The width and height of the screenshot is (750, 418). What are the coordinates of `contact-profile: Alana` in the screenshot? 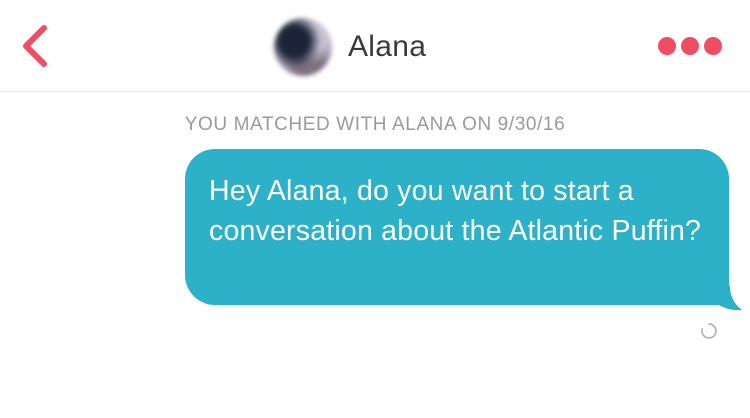 It's located at (350, 47).